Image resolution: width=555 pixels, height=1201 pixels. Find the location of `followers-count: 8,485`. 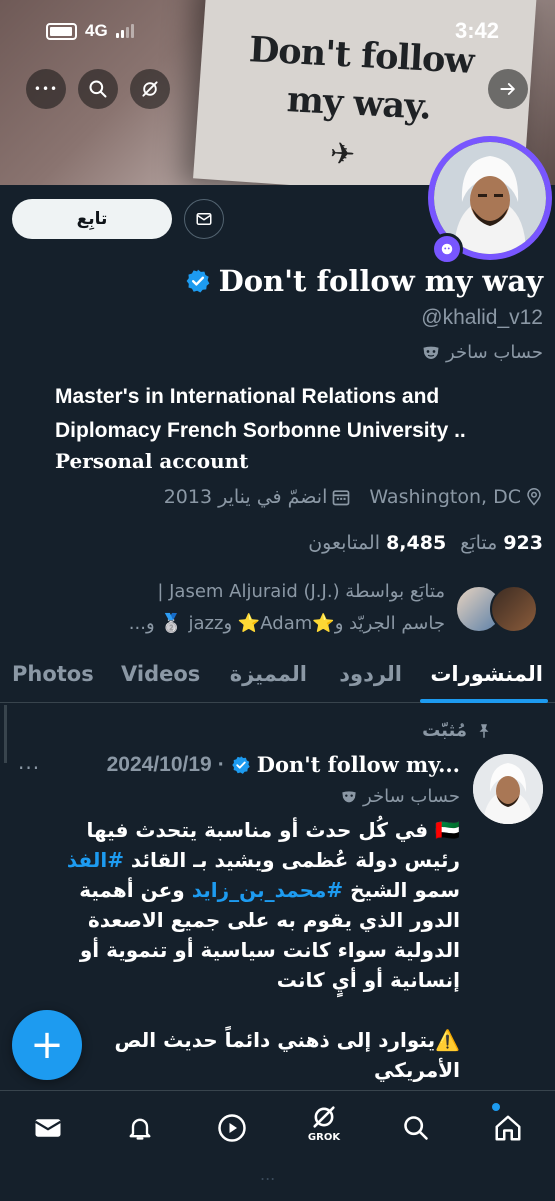

followers-count: 8,485 is located at coordinates (416, 543).